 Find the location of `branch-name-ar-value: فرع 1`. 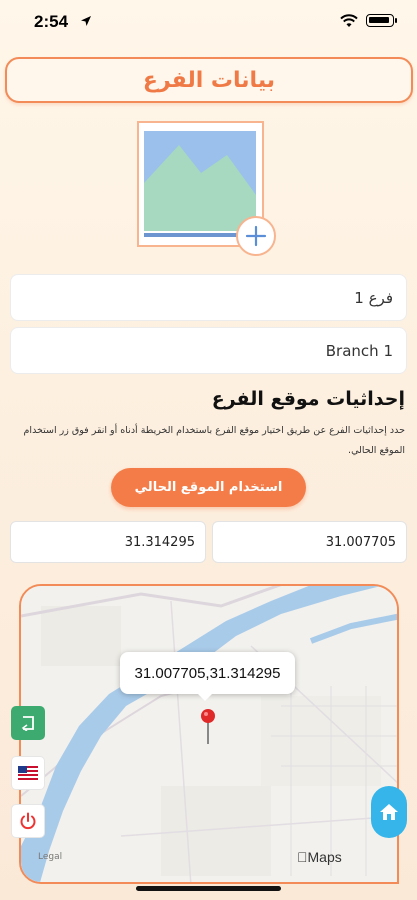

branch-name-ar-value: فرع 1 is located at coordinates (373, 297).